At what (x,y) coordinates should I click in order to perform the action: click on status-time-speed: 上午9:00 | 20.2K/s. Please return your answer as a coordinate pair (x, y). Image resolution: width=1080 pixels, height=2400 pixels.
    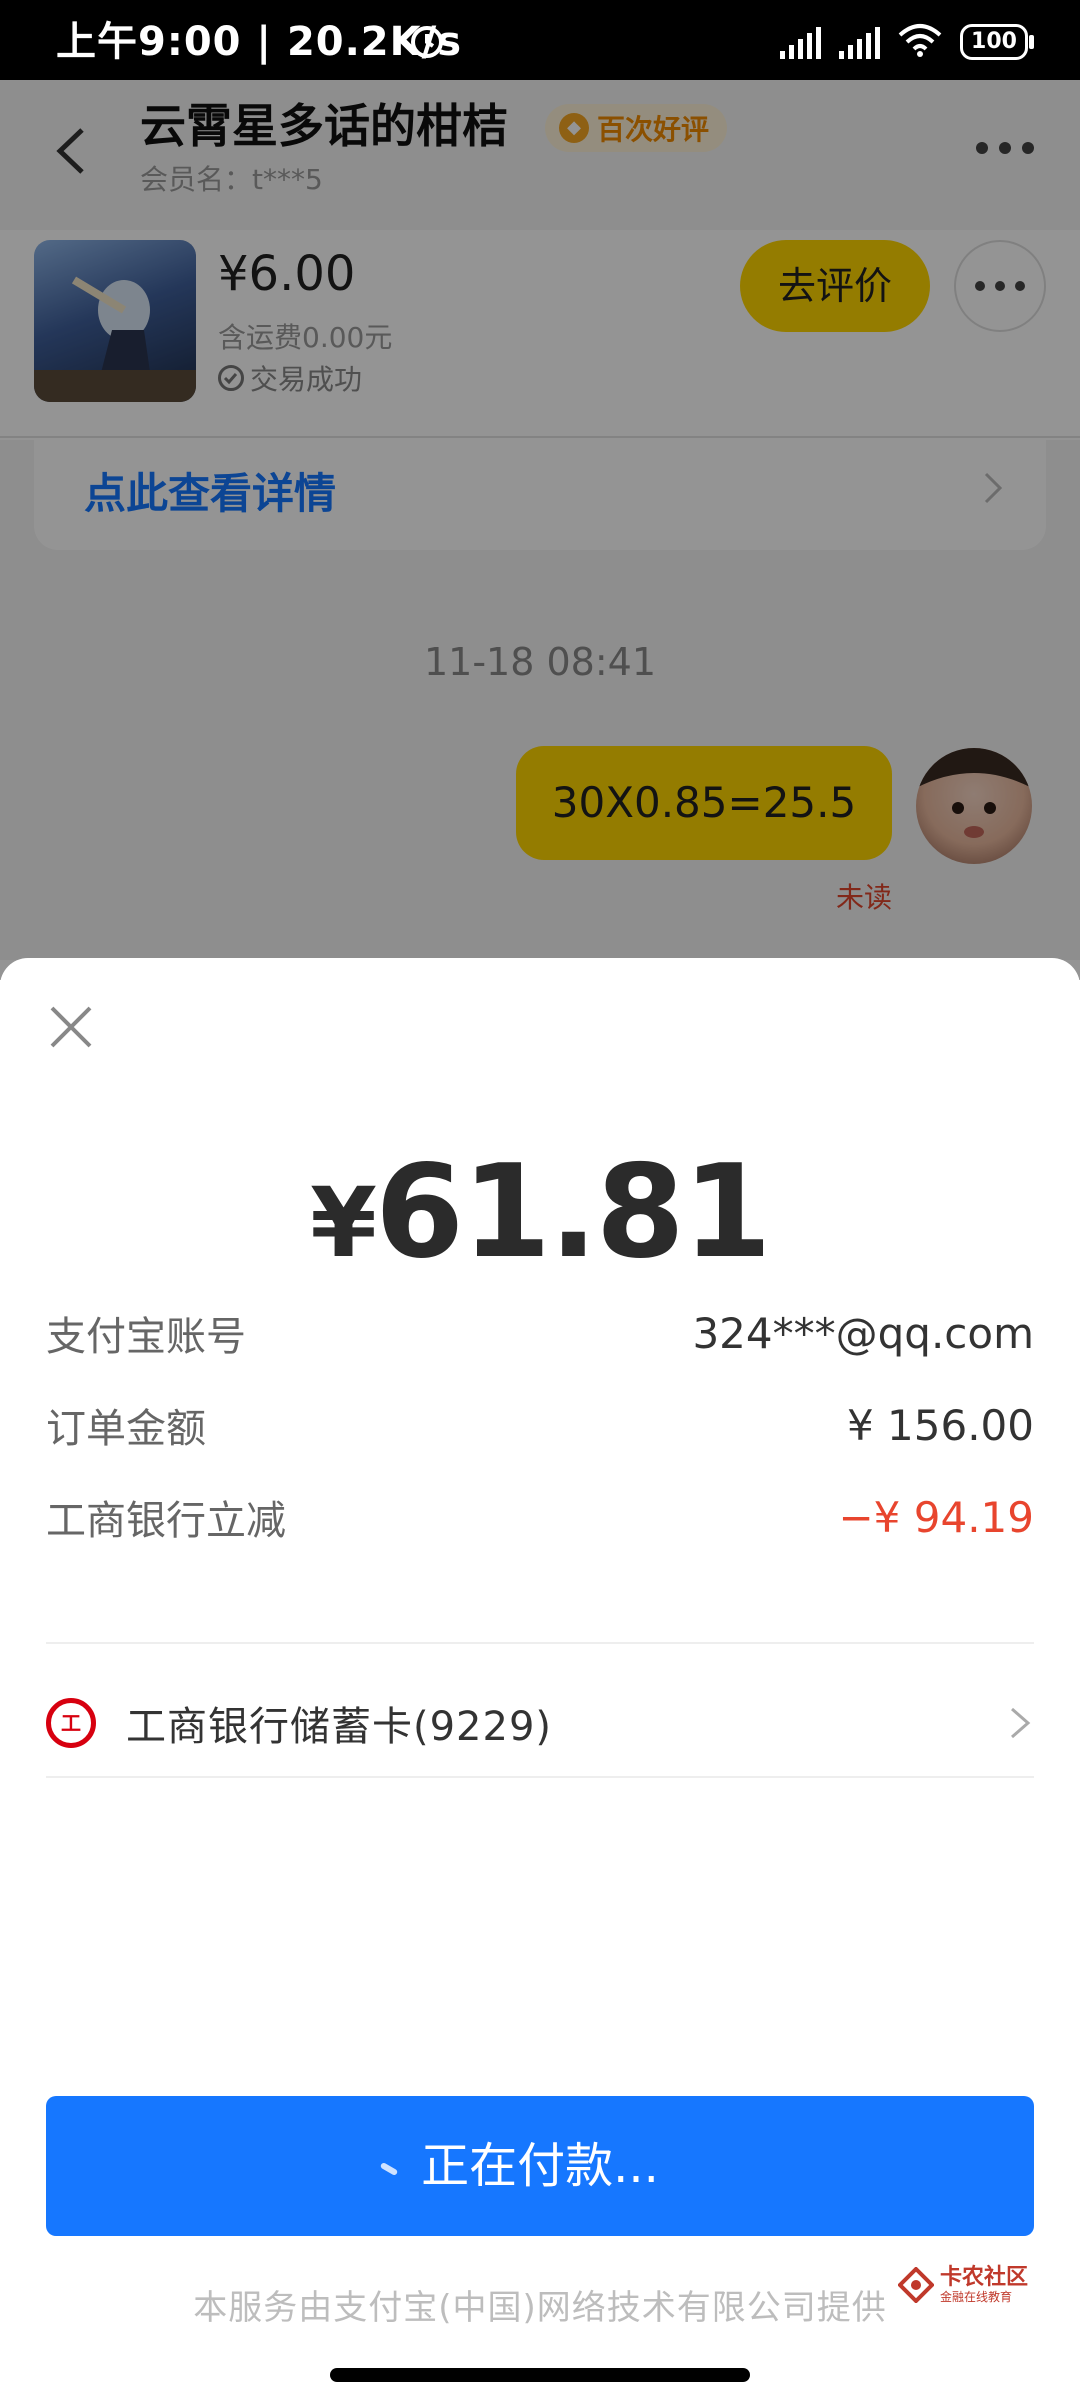
    Looking at the image, I should click on (259, 42).